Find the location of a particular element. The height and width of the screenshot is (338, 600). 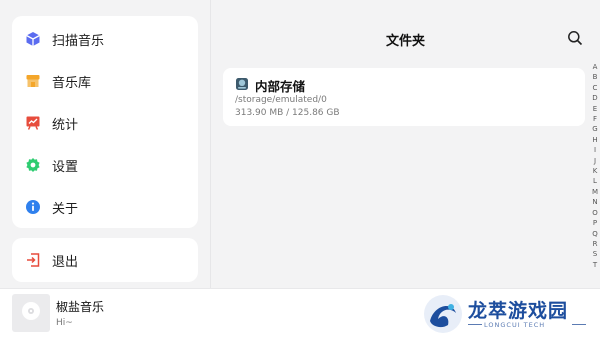

alphabet-index-letter: H is located at coordinates (594, 140).